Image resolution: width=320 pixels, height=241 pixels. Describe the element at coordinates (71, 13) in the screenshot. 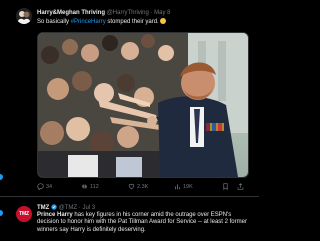

I see `author-name: Harry&Meghan Thriving` at that location.